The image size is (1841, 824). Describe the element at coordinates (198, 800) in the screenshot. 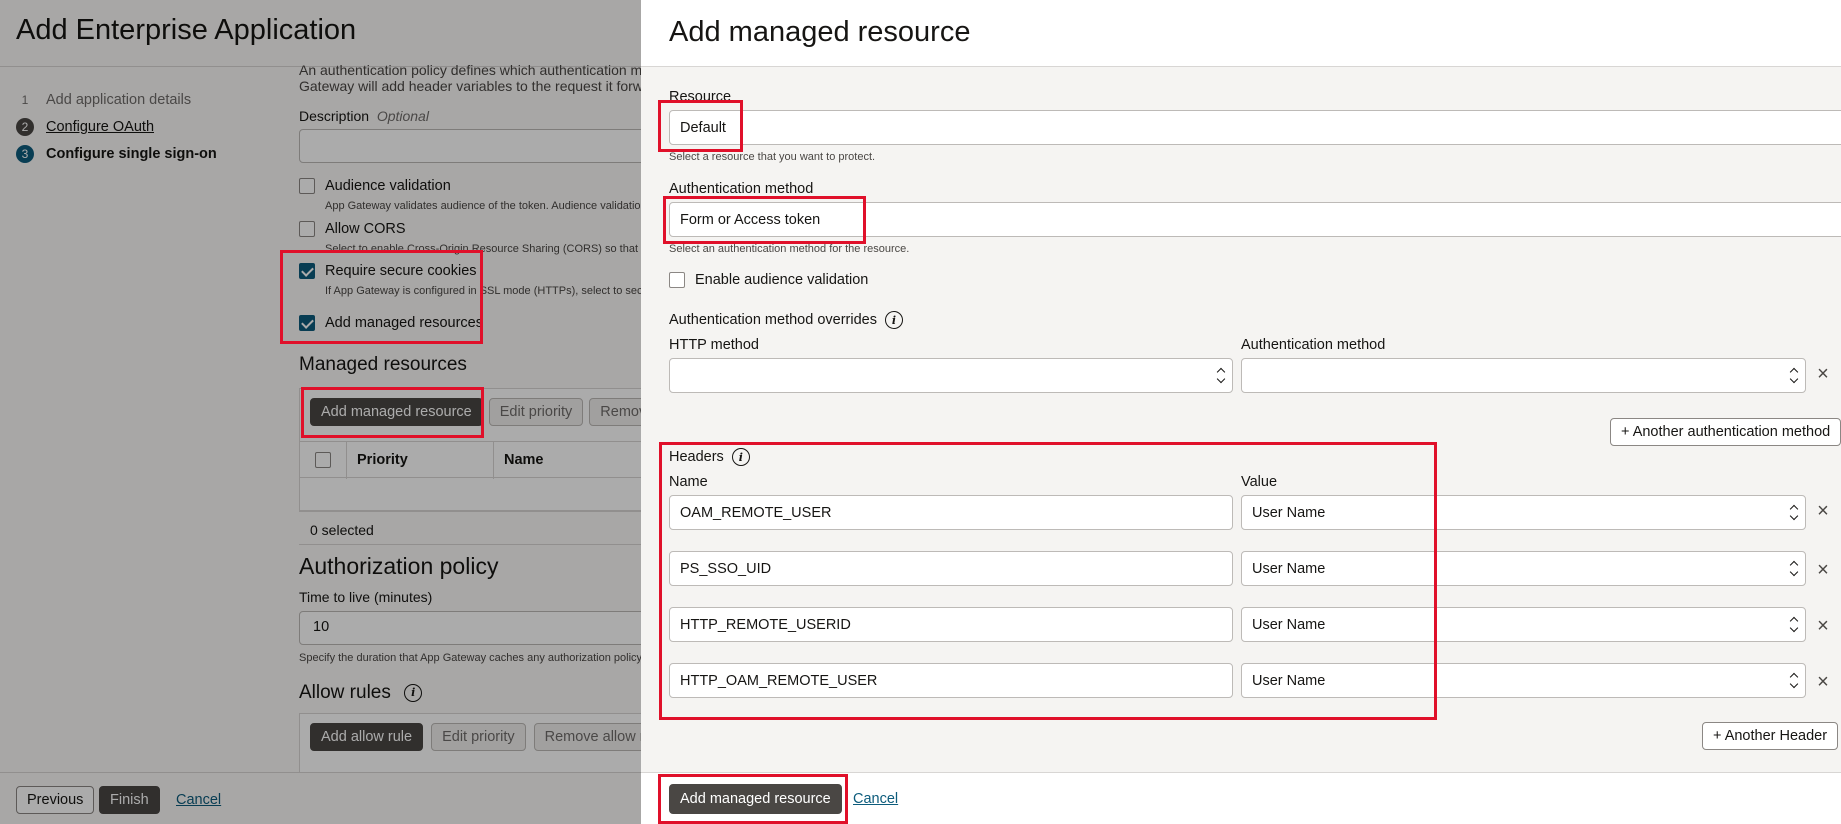

I see `cancel-link: Cancel` at that location.